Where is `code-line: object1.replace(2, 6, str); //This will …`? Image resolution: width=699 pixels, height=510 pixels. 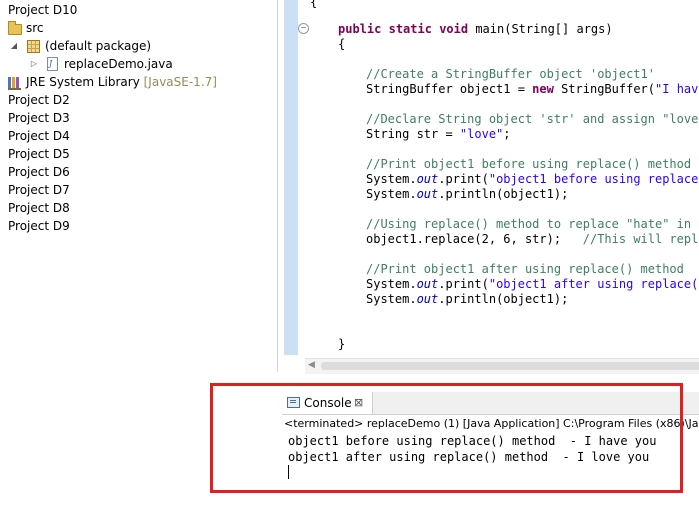 code-line: object1.replace(2, 6, str); //This will … is located at coordinates (532, 239).